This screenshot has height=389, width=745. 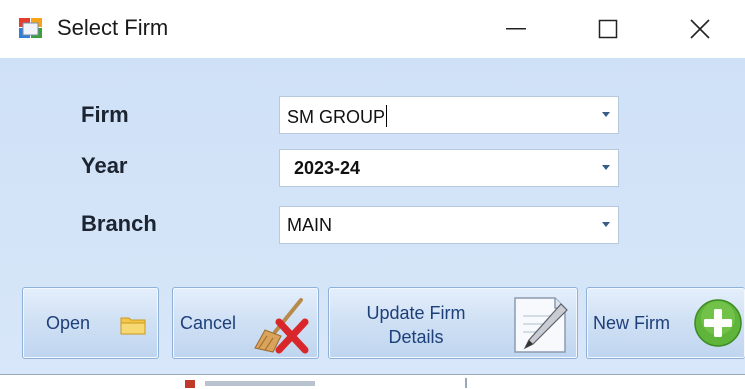 What do you see at coordinates (718, 323) in the screenshot?
I see `plus-circle-icon` at bounding box center [718, 323].